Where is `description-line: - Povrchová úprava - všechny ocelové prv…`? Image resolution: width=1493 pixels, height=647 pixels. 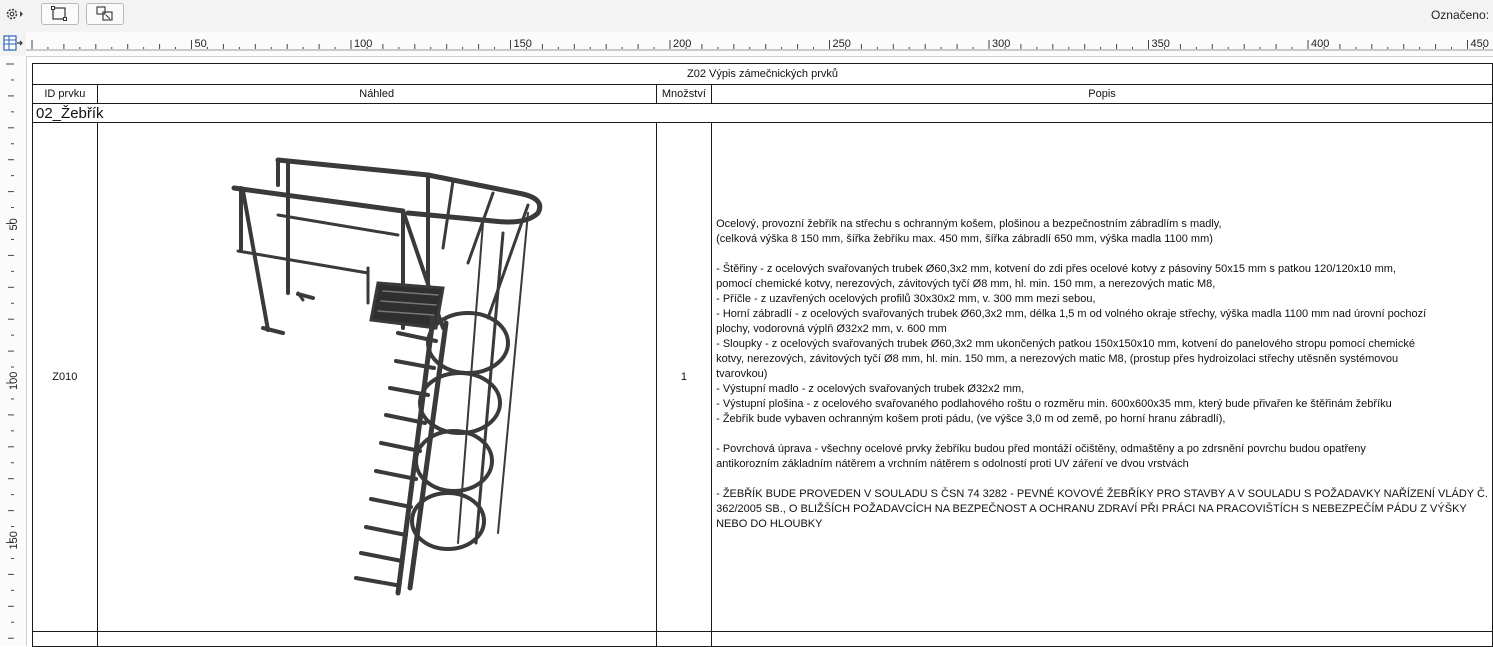 description-line: - Povrchová úprava - všechny ocelové prv… is located at coordinates (1041, 448).